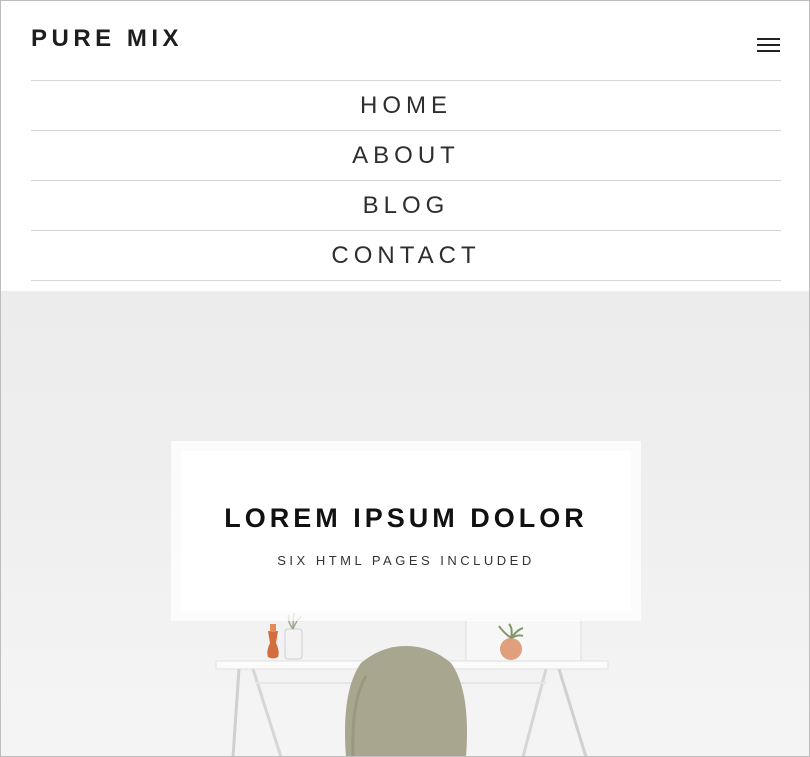 The image size is (810, 757). What do you see at coordinates (511, 649) in the screenshot?
I see `copper-pot` at bounding box center [511, 649].